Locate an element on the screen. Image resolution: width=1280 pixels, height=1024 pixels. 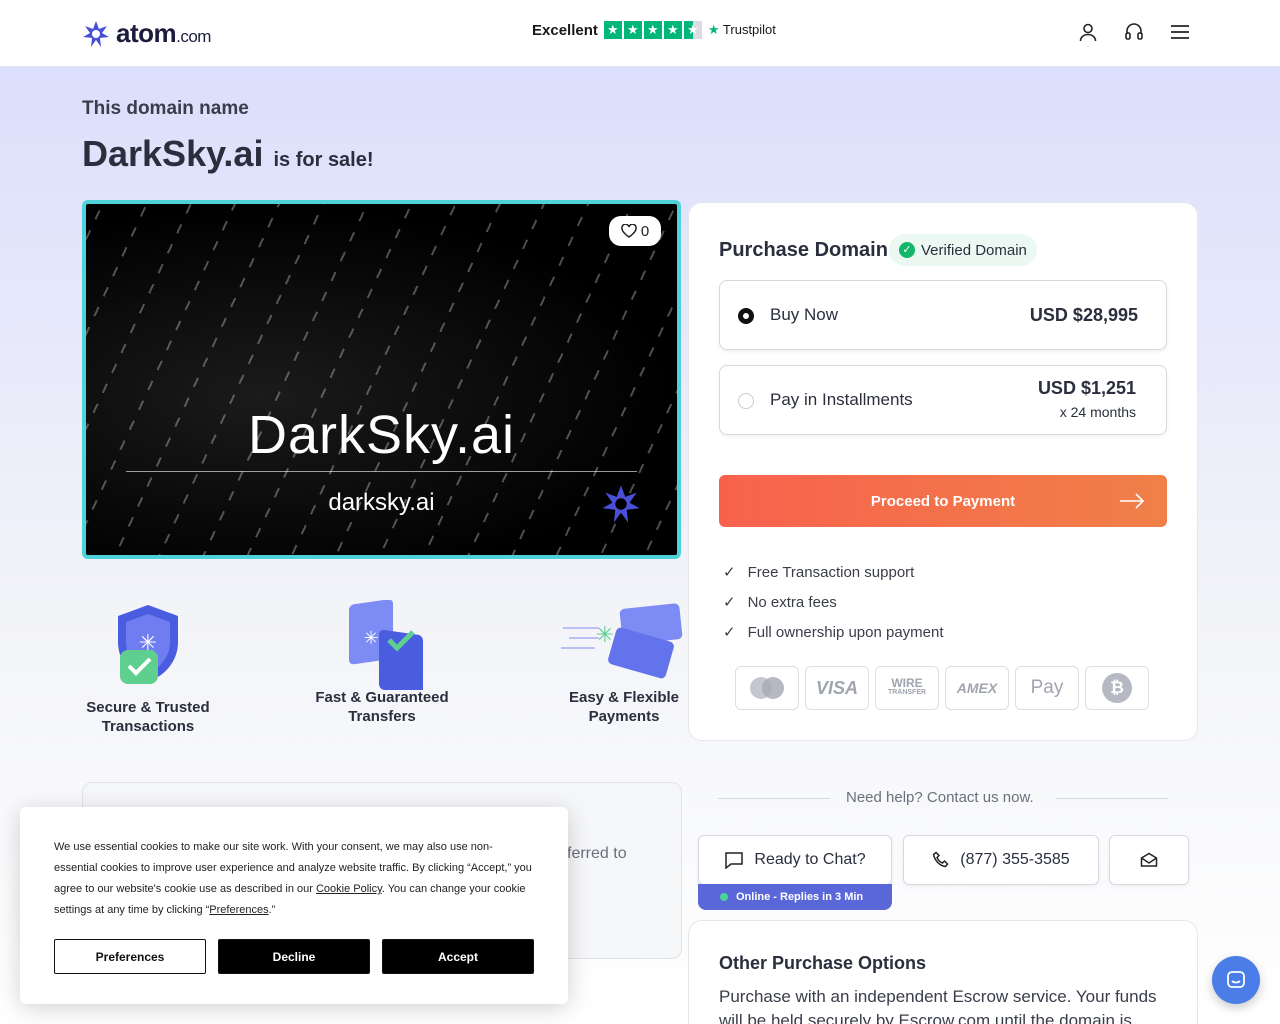
phone-button: (877) 355-3585 is located at coordinates (1001, 860).